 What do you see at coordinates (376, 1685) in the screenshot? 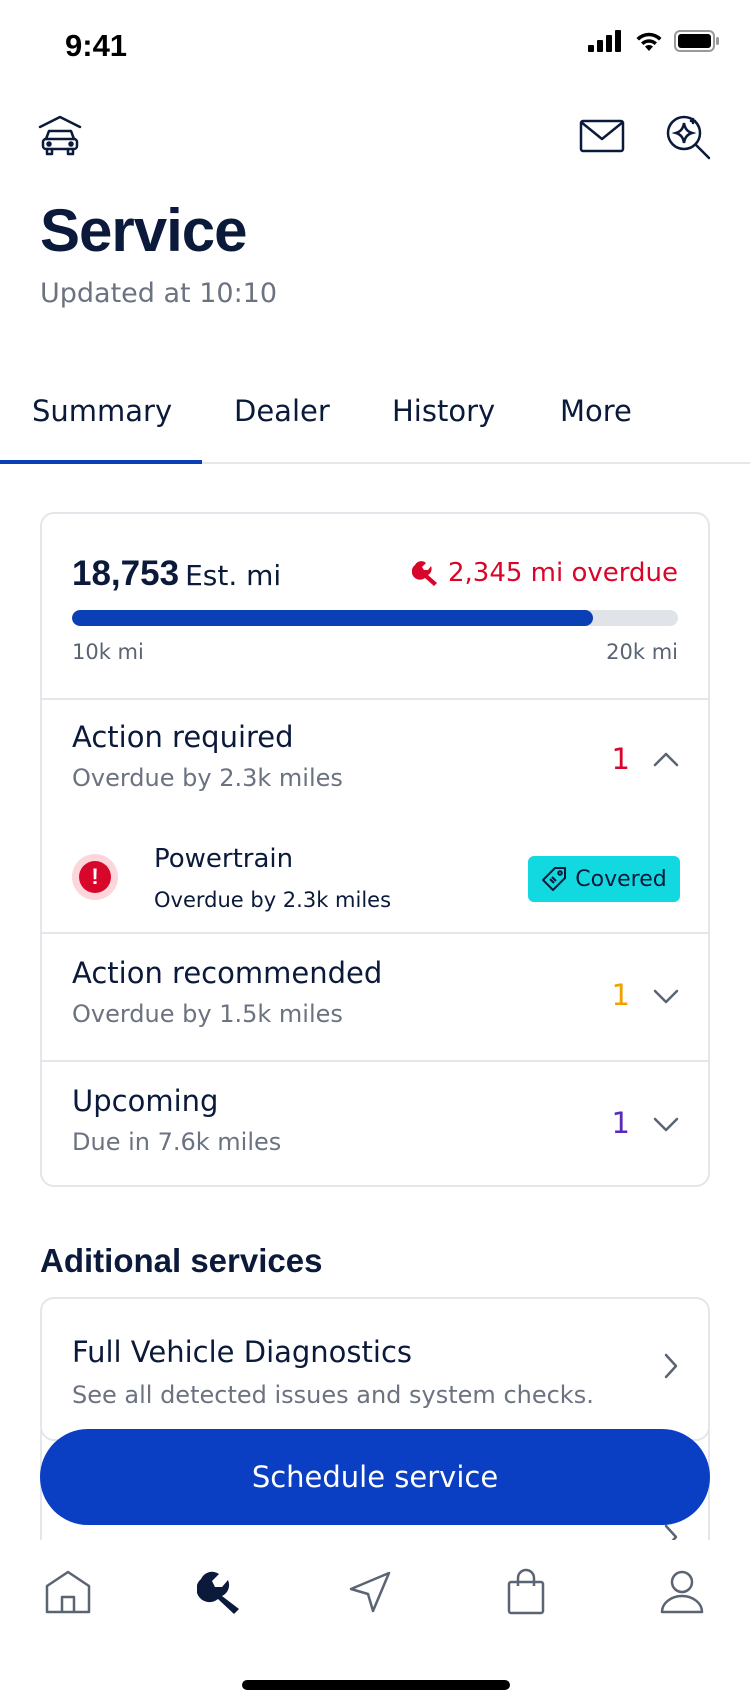
I see `home-indicator` at bounding box center [376, 1685].